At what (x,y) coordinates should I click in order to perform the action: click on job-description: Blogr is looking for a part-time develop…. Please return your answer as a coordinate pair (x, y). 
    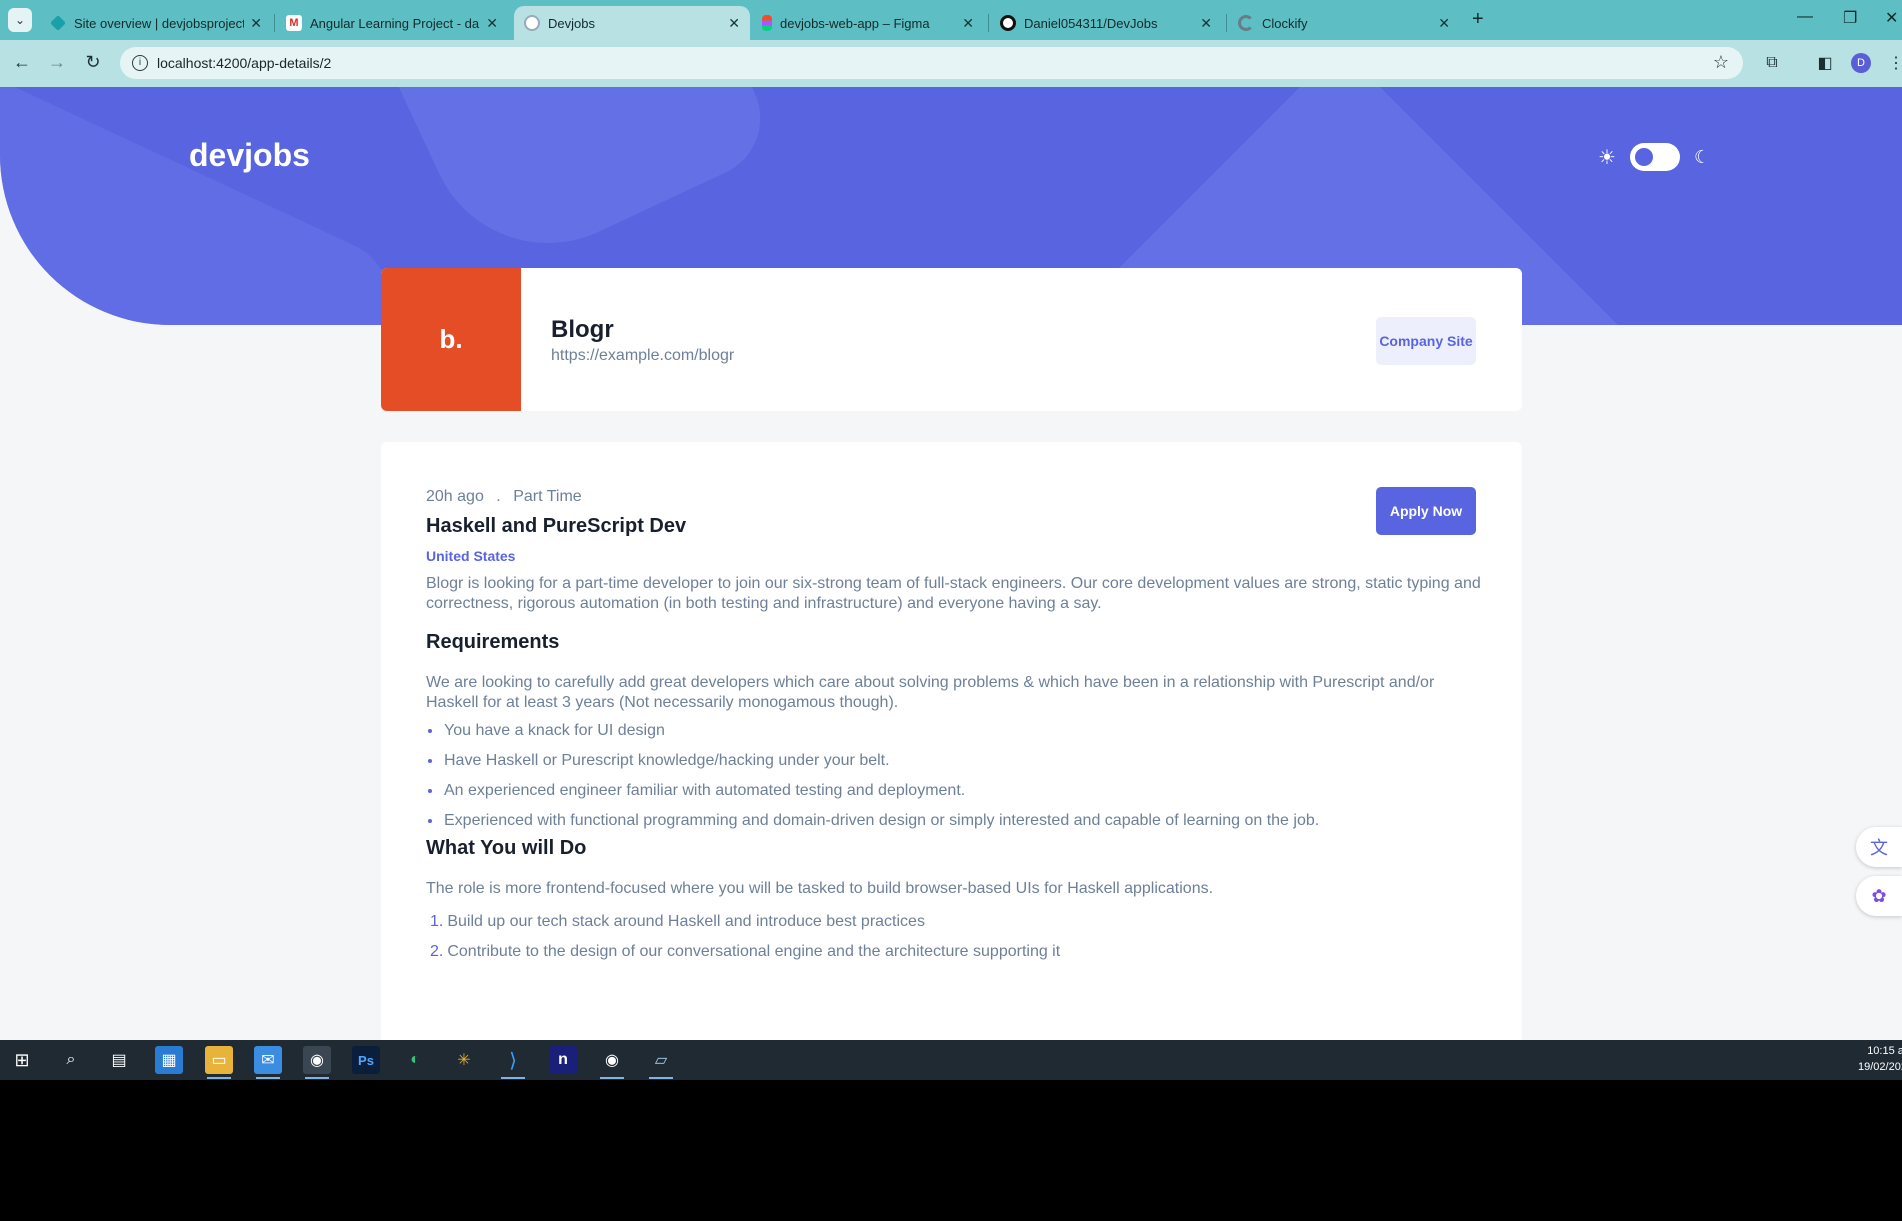
    Looking at the image, I should click on (953, 593).